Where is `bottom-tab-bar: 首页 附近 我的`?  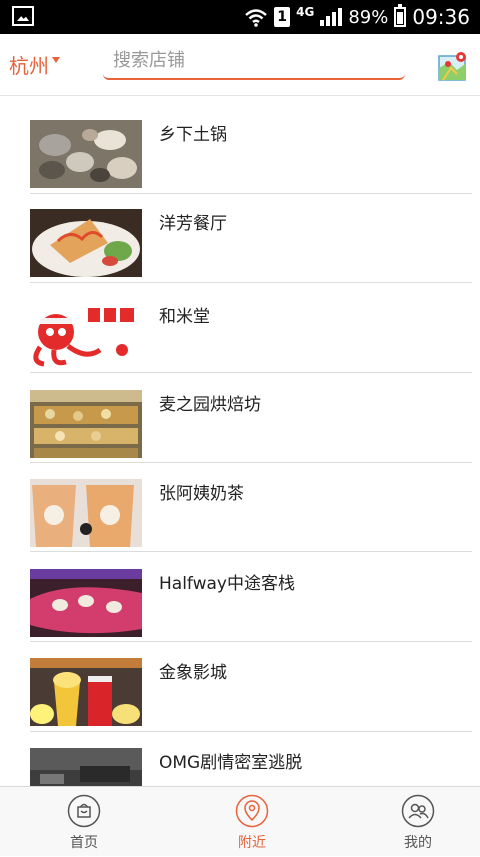
bottom-tab-bar: 首页 附近 我的 is located at coordinates (240, 821).